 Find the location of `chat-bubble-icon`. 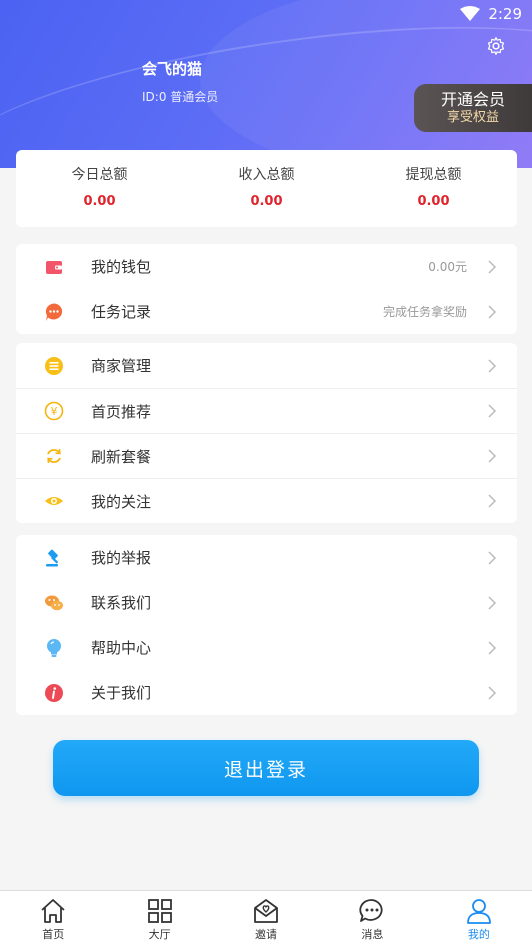

chat-bubble-icon is located at coordinates (54, 312).